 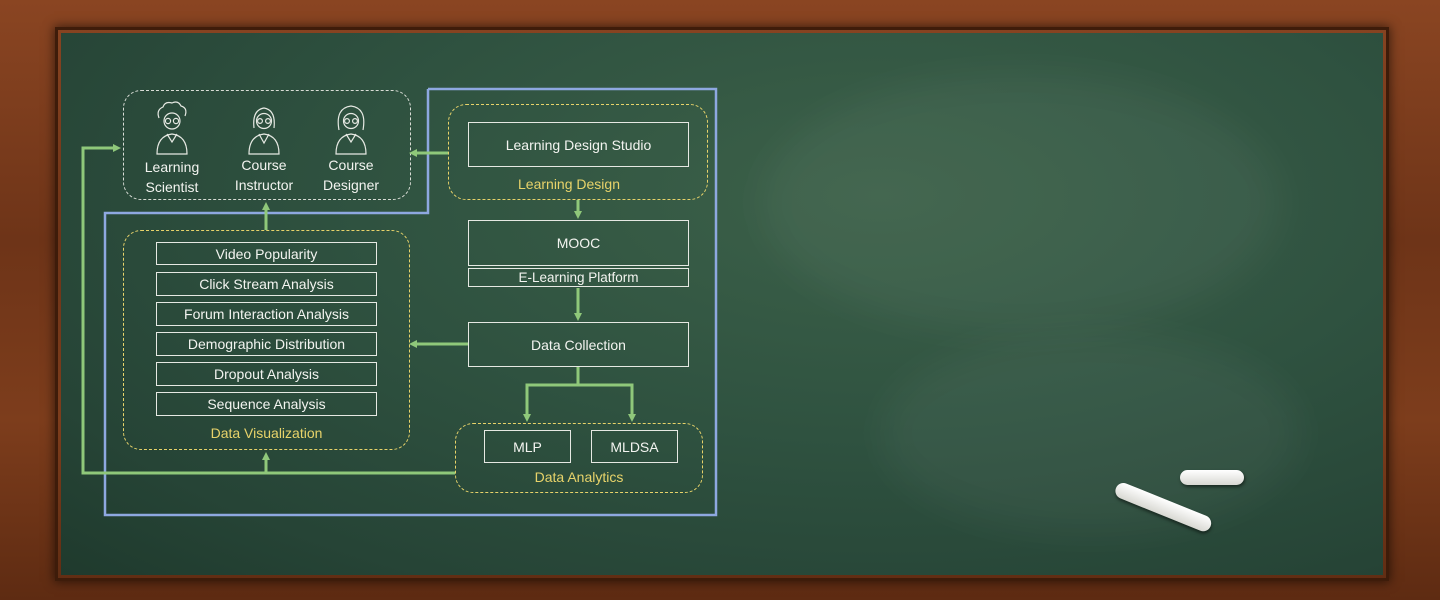 I want to click on arrow-collection-to-analytics, so click(x=551, y=394).